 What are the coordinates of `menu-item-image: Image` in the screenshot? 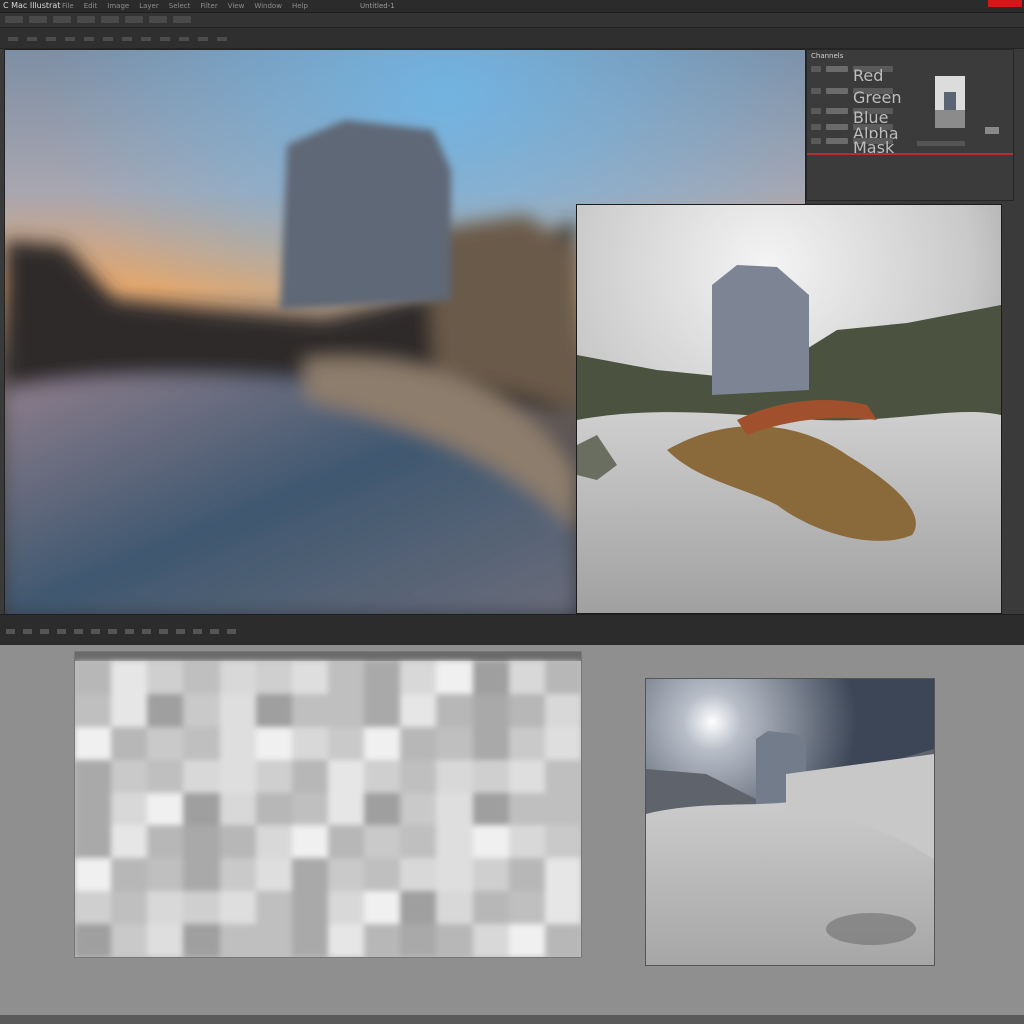 It's located at (118, 6).